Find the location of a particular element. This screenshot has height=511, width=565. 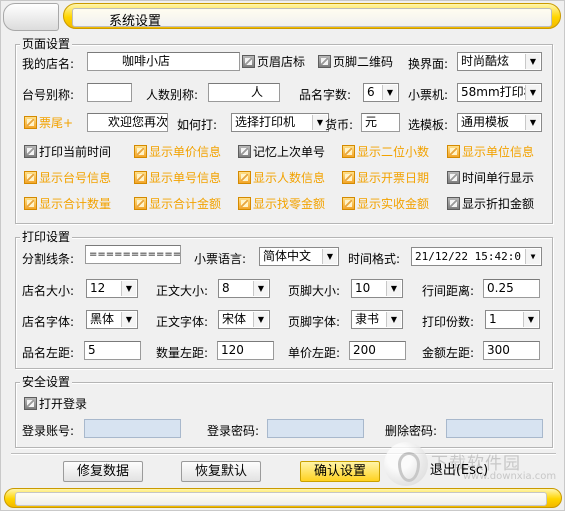

option-checkbox: 显示单价信息 is located at coordinates (177, 152).